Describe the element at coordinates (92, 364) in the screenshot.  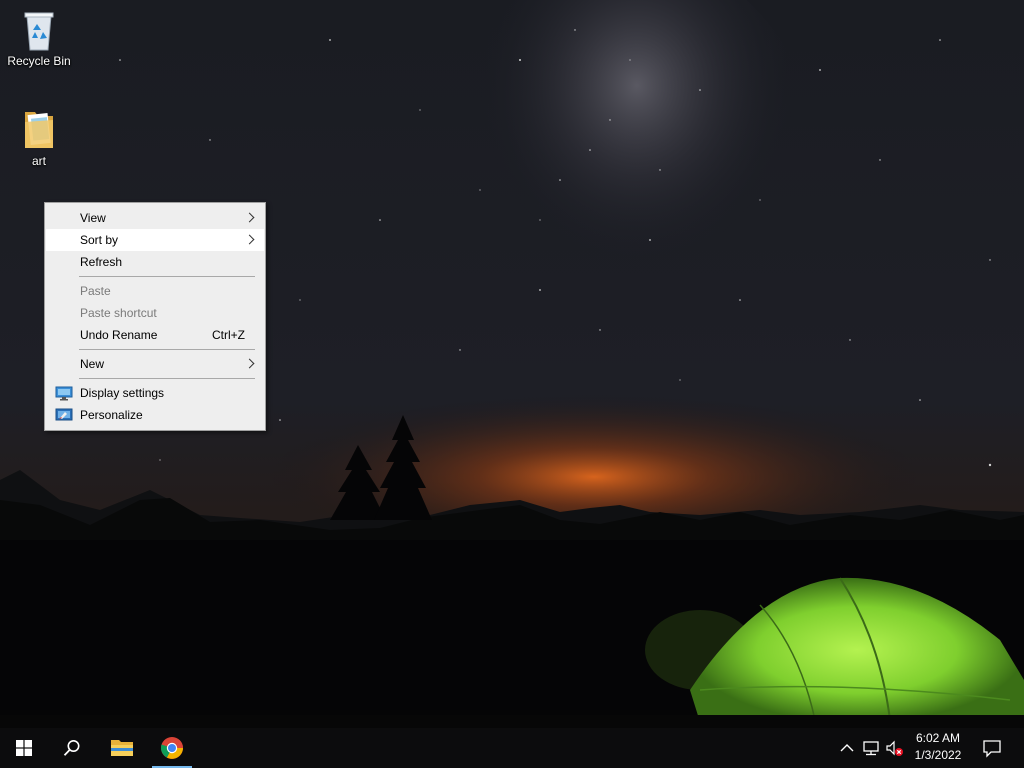
I see `menu-item-label: New` at that location.